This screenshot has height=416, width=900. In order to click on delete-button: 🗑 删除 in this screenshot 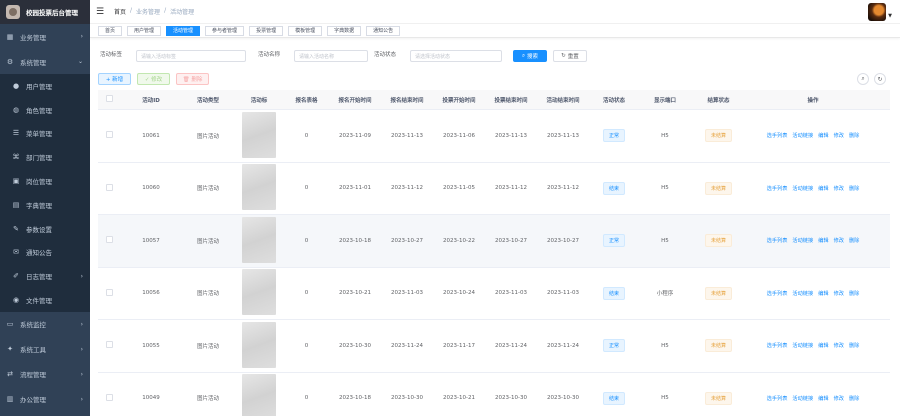, I will do `click(192, 79)`.